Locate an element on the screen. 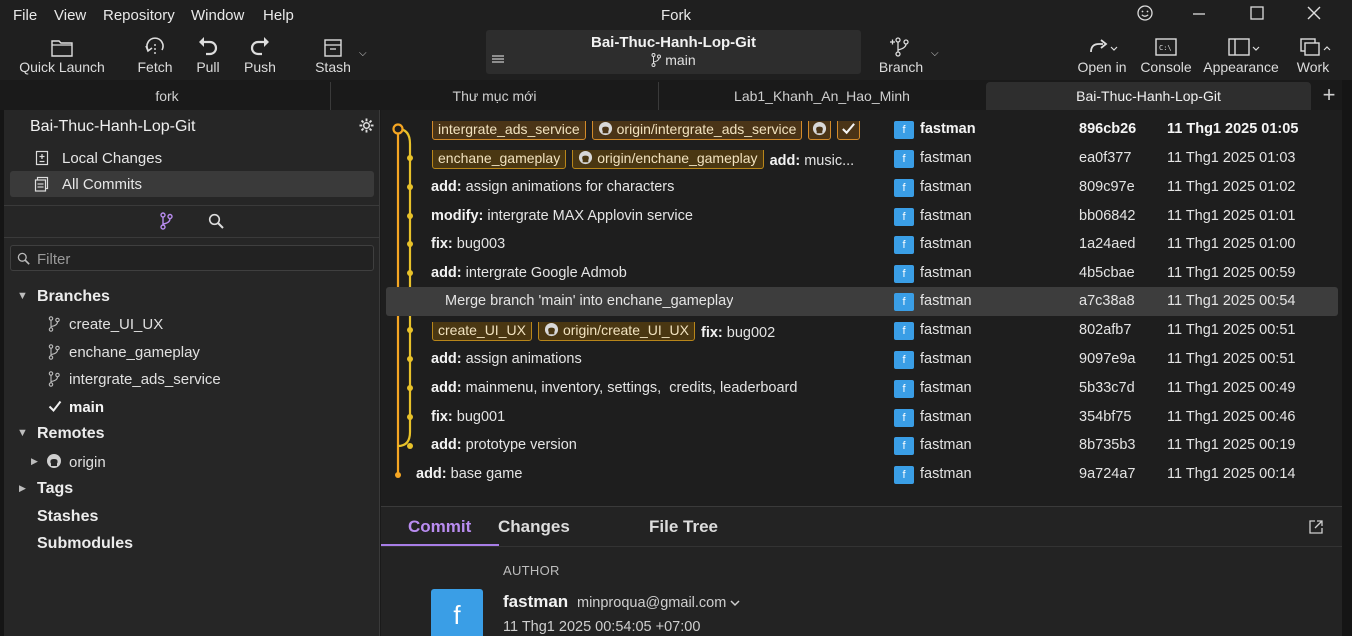 The image size is (1352, 636). branch-item-enchane-gameplay: enchane_gameplay is located at coordinates (192, 352).